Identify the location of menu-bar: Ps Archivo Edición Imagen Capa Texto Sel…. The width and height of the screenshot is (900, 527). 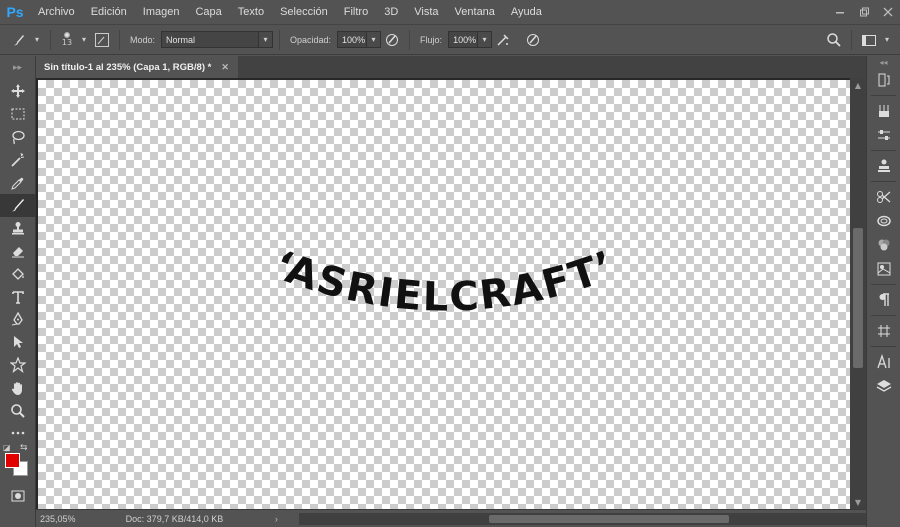
(450, 12).